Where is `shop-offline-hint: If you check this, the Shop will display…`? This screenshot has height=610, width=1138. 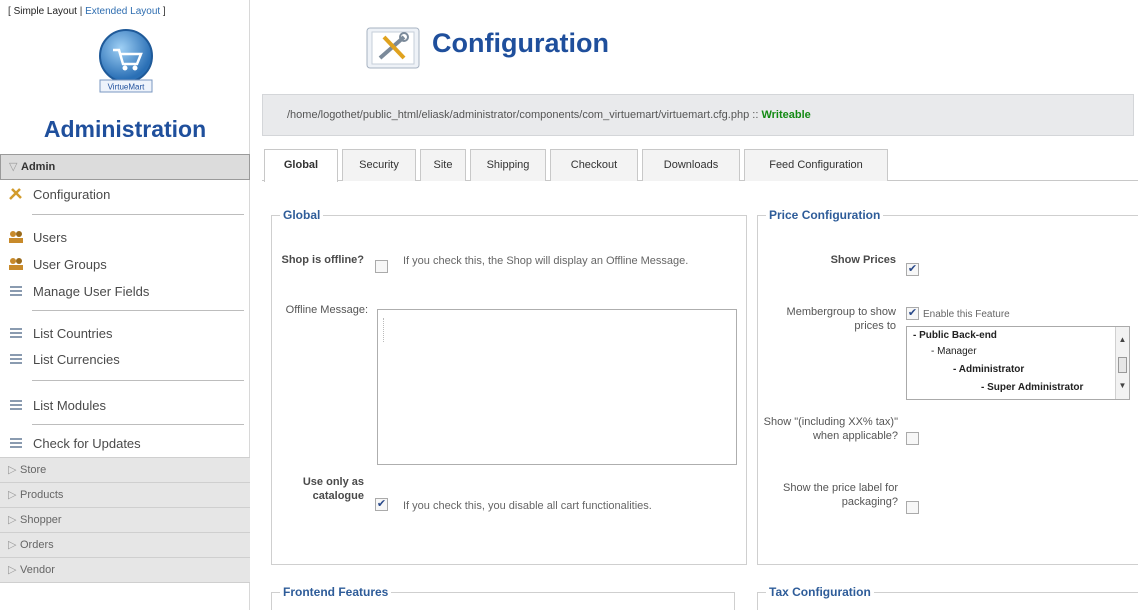 shop-offline-hint: If you check this, the Shop will display… is located at coordinates (546, 261).